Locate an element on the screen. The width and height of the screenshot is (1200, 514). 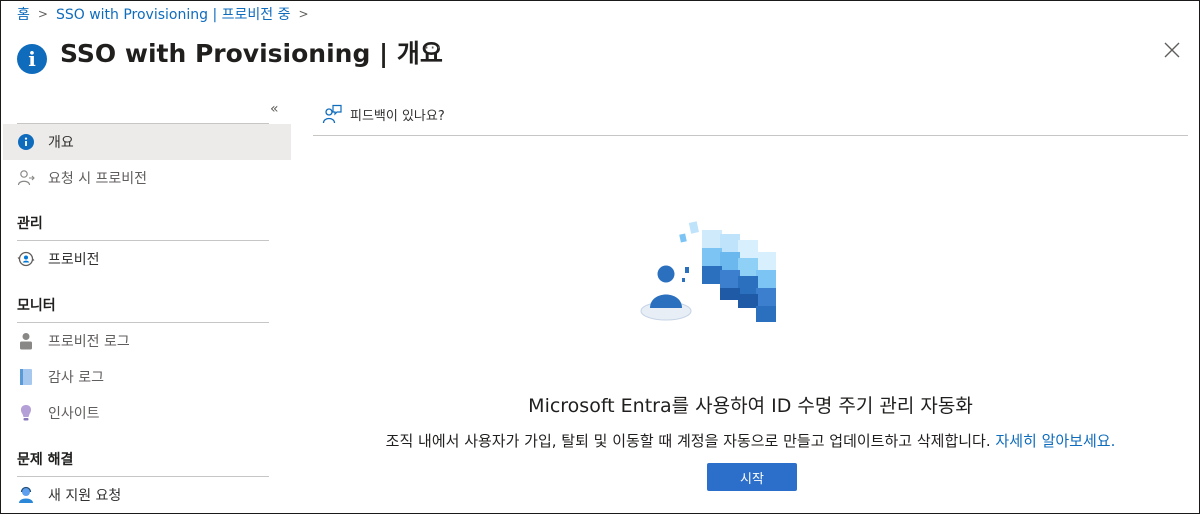
identity-lifecycle-illustration is located at coordinates (708, 271).